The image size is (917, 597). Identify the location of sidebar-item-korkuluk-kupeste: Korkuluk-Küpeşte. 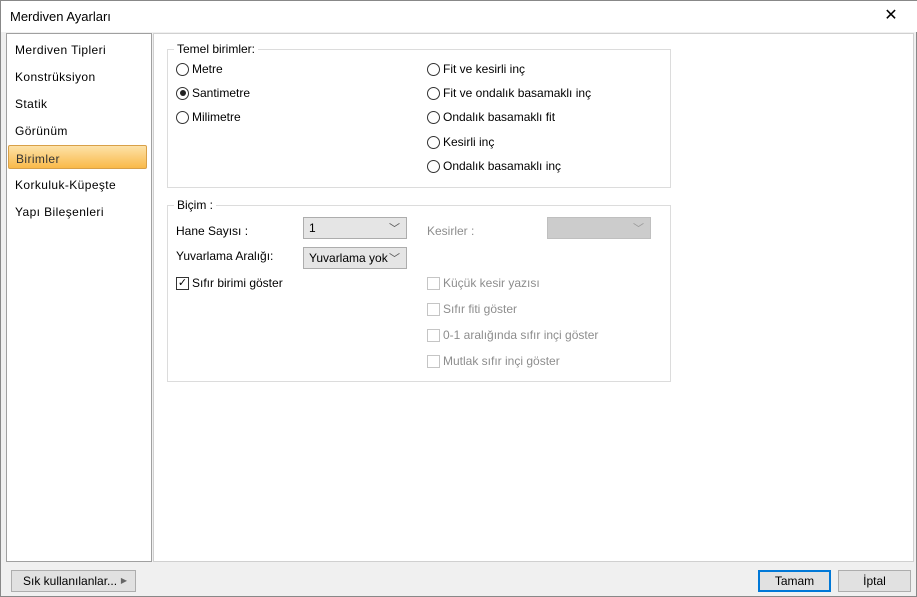
(65, 185).